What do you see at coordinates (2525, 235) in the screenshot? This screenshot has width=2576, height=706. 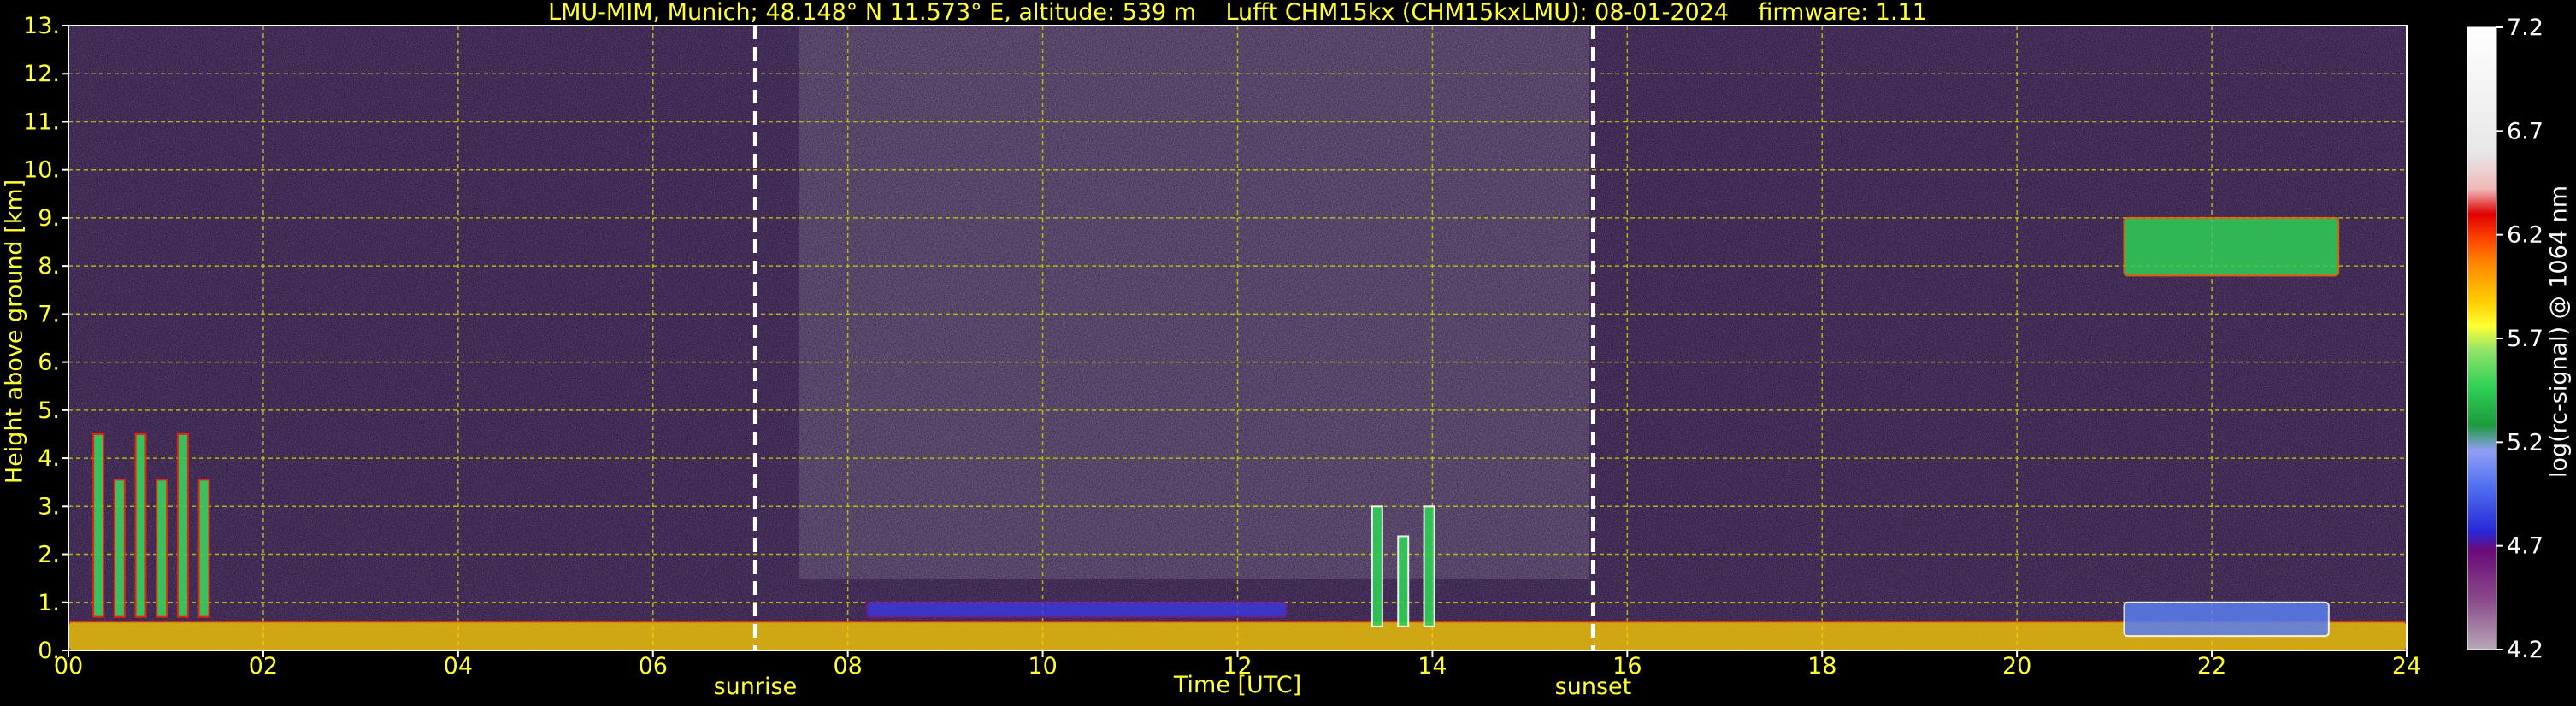 I see `colorbar-tick-label: 6.2` at bounding box center [2525, 235].